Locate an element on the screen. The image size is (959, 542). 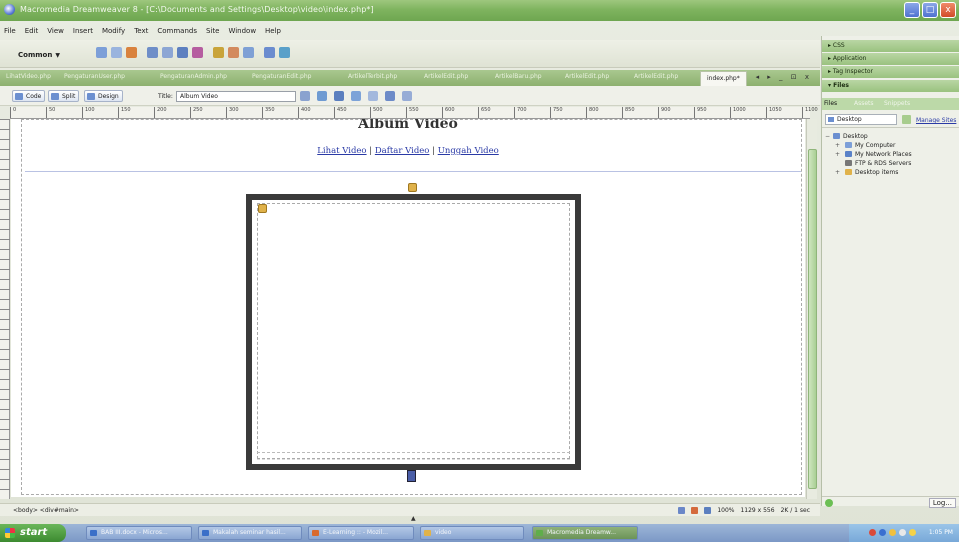
taskbar-button-label: video is located at coordinates (443, 532).